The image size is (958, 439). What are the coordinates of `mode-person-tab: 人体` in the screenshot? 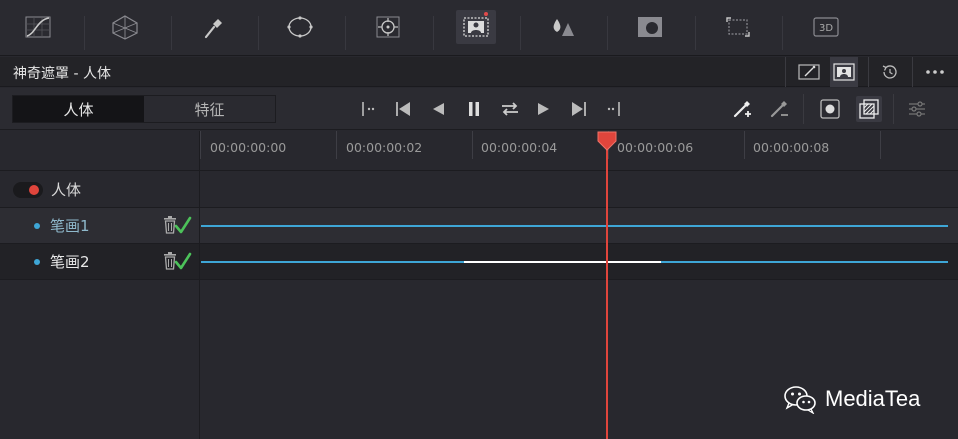 It's located at (78, 109).